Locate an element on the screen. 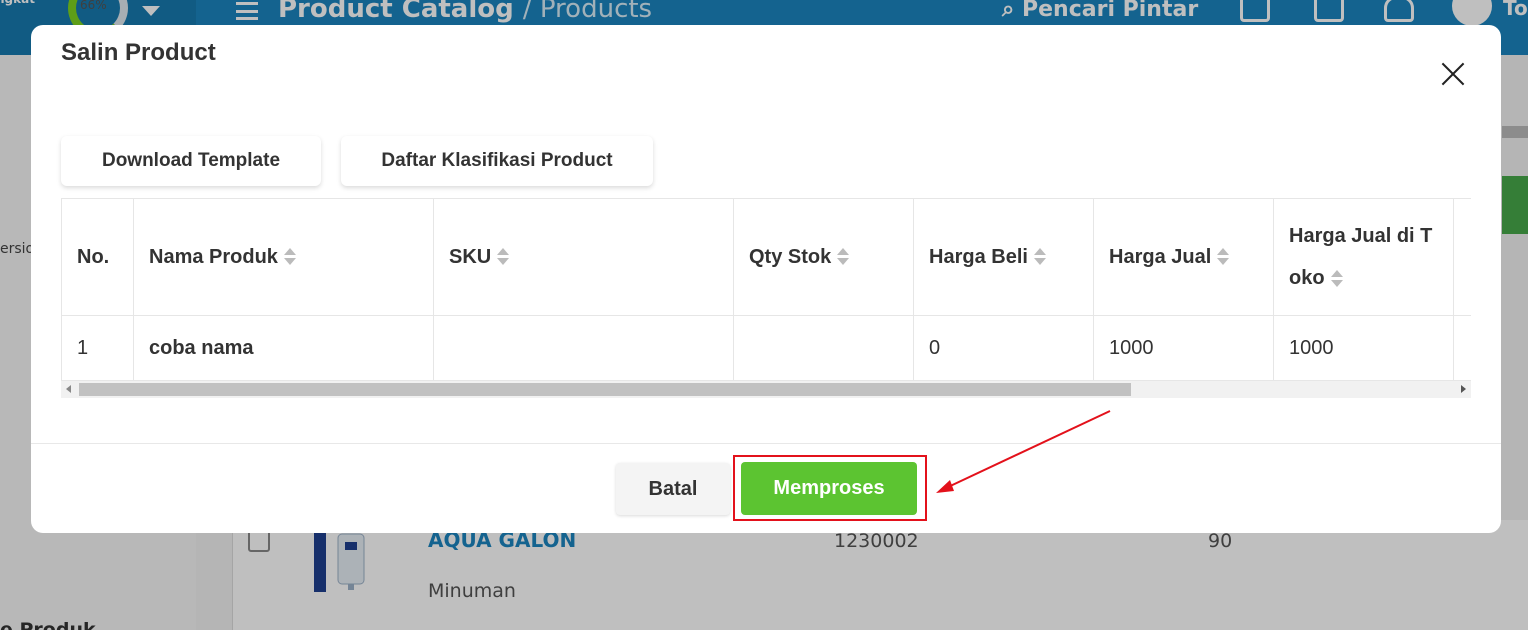 The height and width of the screenshot is (630, 1528). scroll-left-icon is located at coordinates (68, 389).